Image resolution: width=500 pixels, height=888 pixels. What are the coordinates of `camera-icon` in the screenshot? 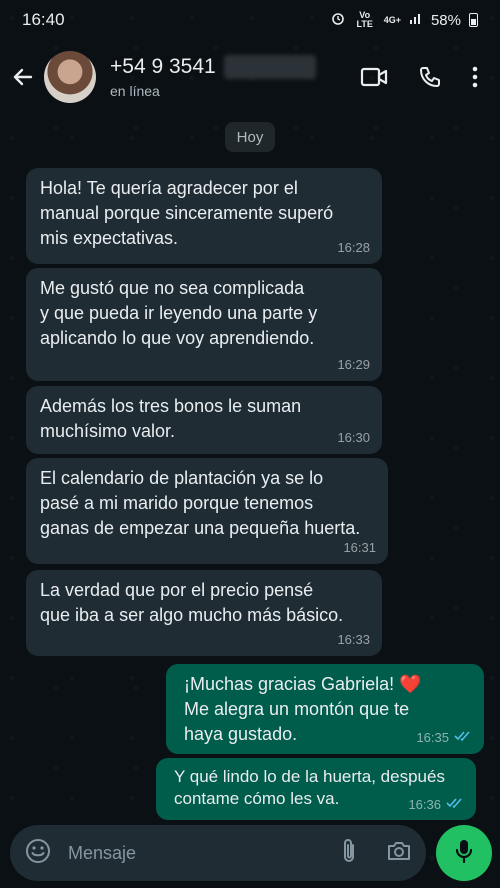 It's located at (399, 853).